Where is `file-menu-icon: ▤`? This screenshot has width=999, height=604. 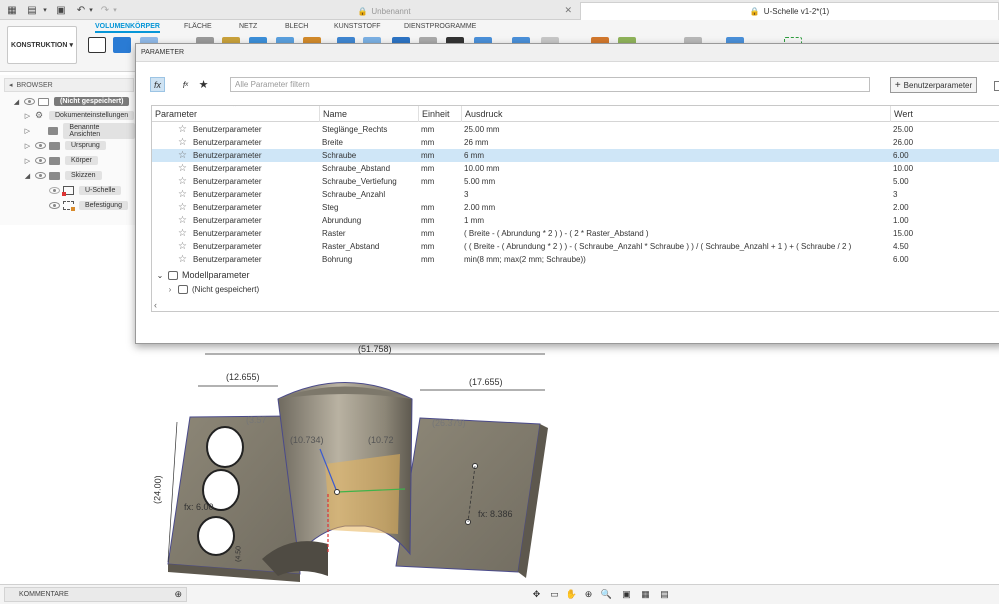
file-menu-icon: ▤ is located at coordinates (32, 10).